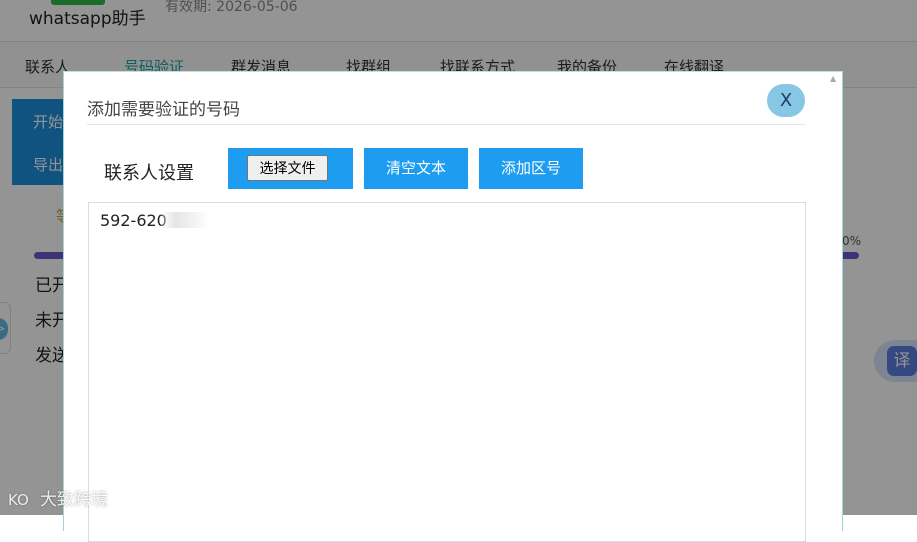 The image size is (917, 542). What do you see at coordinates (74, 500) in the screenshot?
I see `watermark-text: 大致跨境` at bounding box center [74, 500].